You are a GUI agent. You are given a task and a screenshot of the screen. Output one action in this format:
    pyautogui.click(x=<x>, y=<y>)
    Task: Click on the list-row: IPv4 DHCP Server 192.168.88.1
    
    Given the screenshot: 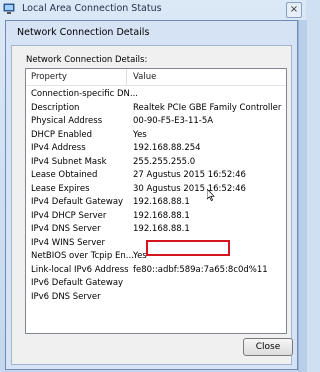 What is the action you would take?
    pyautogui.click(x=156, y=216)
    